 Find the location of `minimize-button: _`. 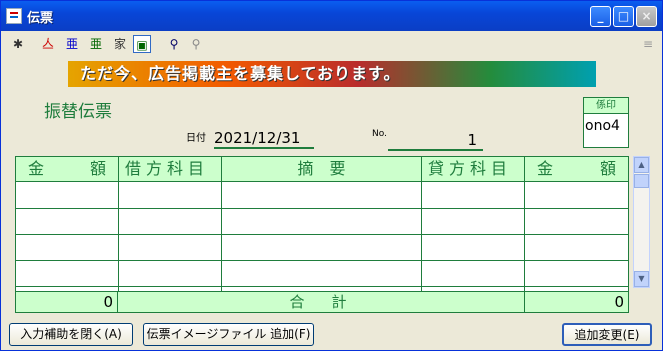

minimize-button: _ is located at coordinates (600, 16).